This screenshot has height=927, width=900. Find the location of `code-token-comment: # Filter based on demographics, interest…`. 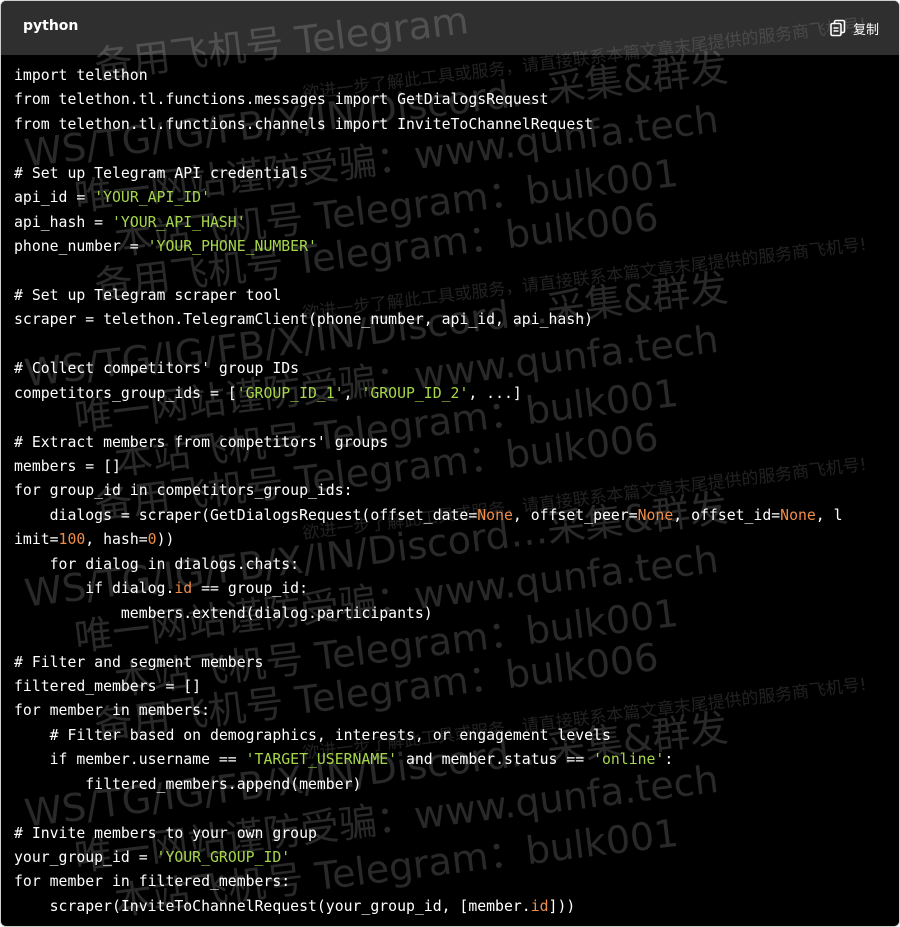

code-token-comment: # Filter based on demographics, interest… is located at coordinates (312, 735).